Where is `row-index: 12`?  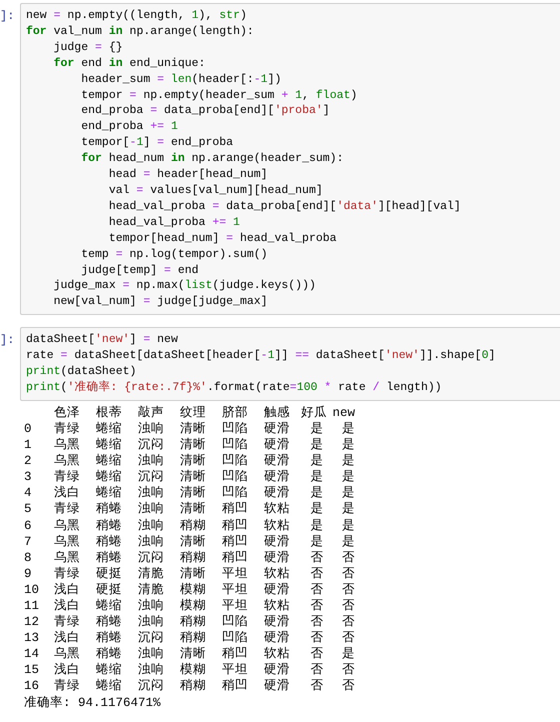 row-index: 12 is located at coordinates (32, 622).